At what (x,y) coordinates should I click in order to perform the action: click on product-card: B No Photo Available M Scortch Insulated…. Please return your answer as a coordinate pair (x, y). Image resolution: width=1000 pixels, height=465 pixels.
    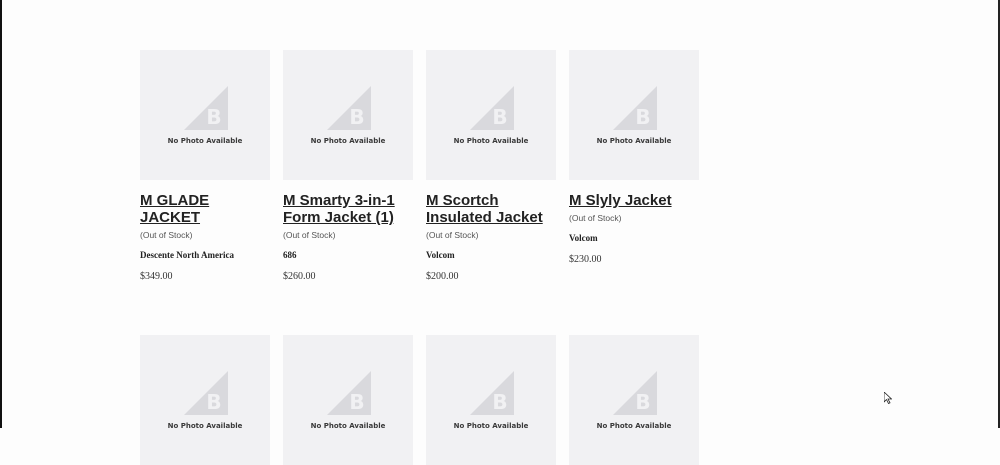
    Looking at the image, I should click on (491, 166).